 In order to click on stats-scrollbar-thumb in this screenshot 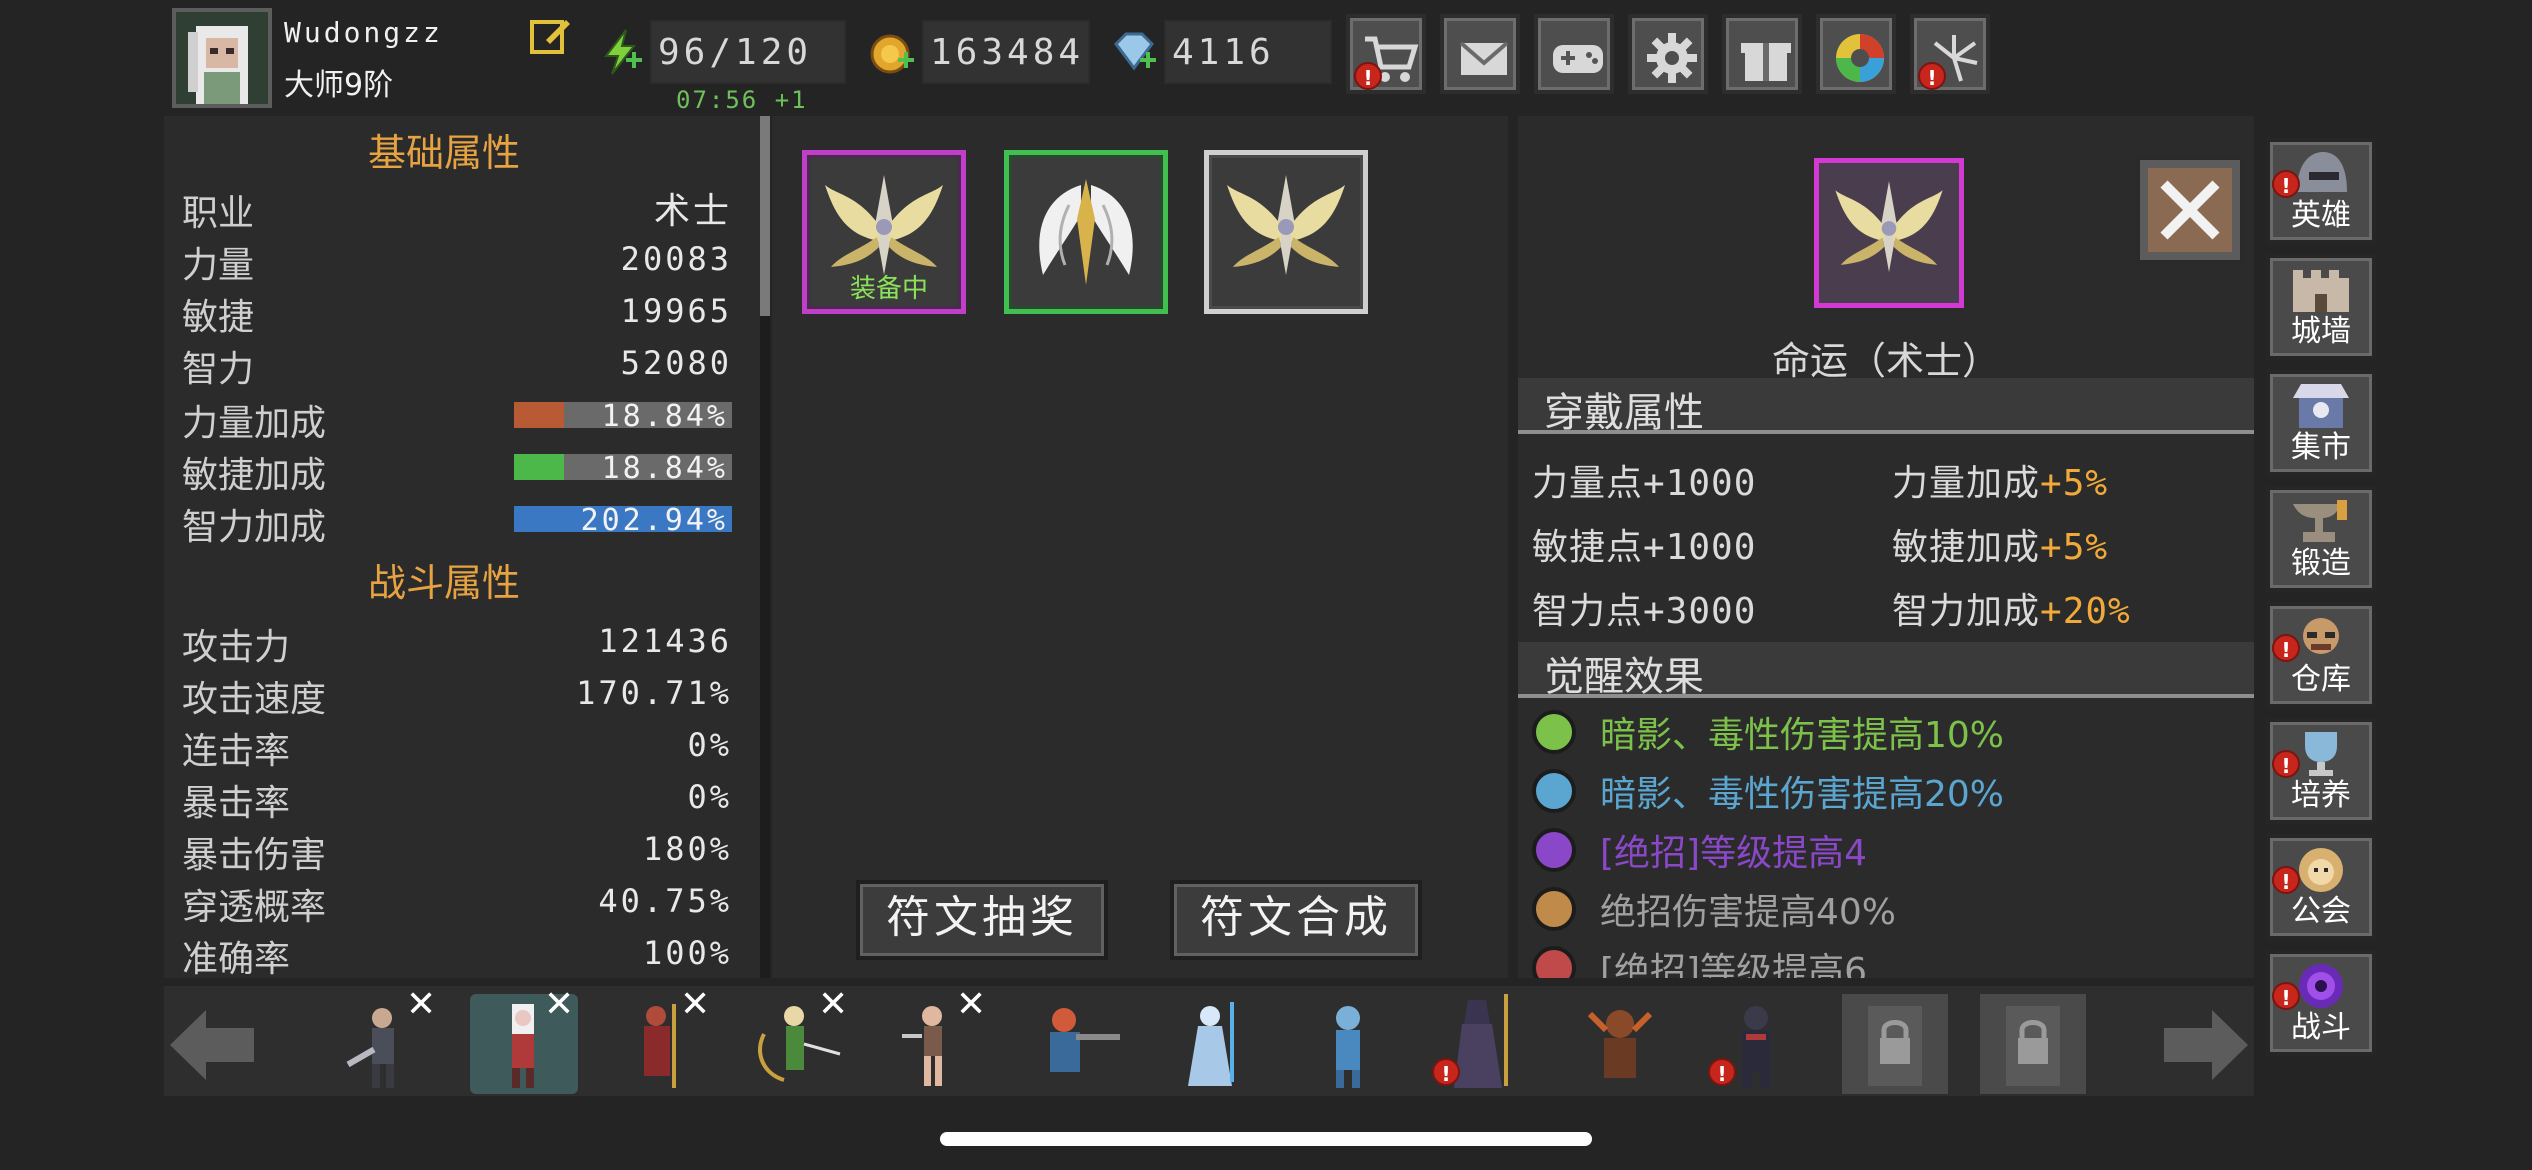, I will do `click(765, 216)`.